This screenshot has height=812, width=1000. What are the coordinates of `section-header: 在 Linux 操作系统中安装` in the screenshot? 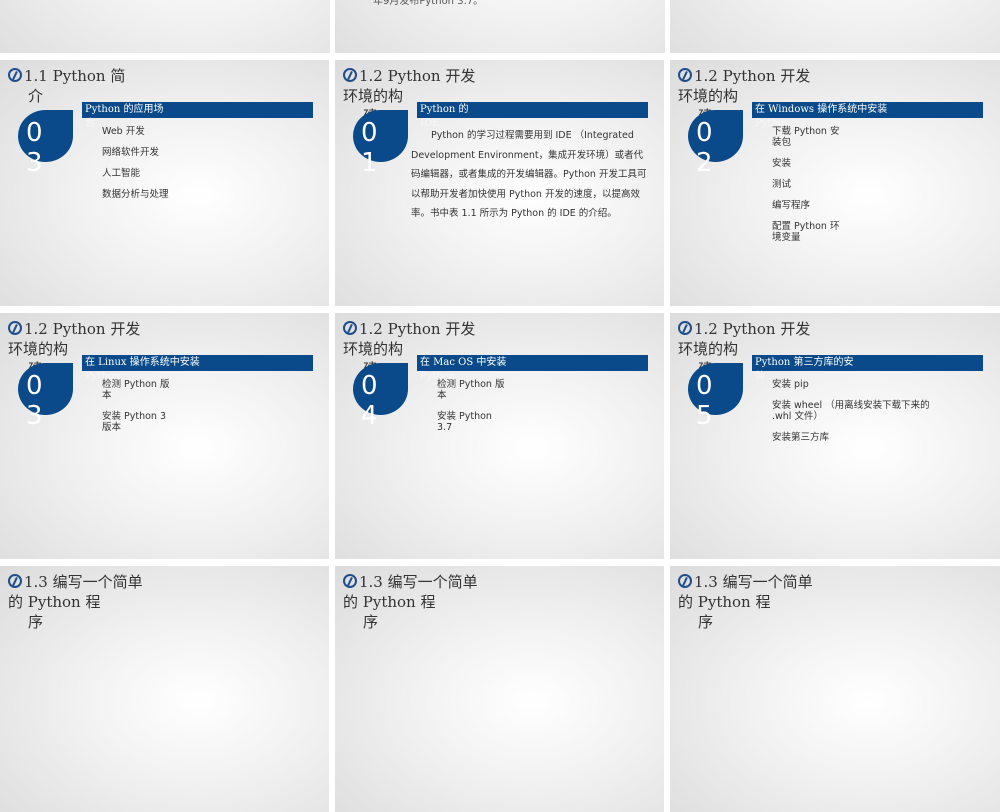 It's located at (142, 362).